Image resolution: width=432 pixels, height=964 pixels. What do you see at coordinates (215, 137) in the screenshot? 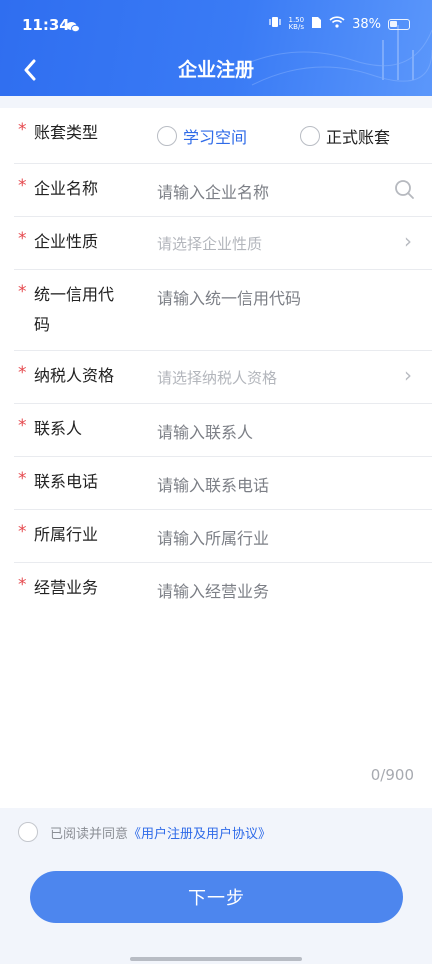
I see `radio-study-space-label: 学习空间` at bounding box center [215, 137].